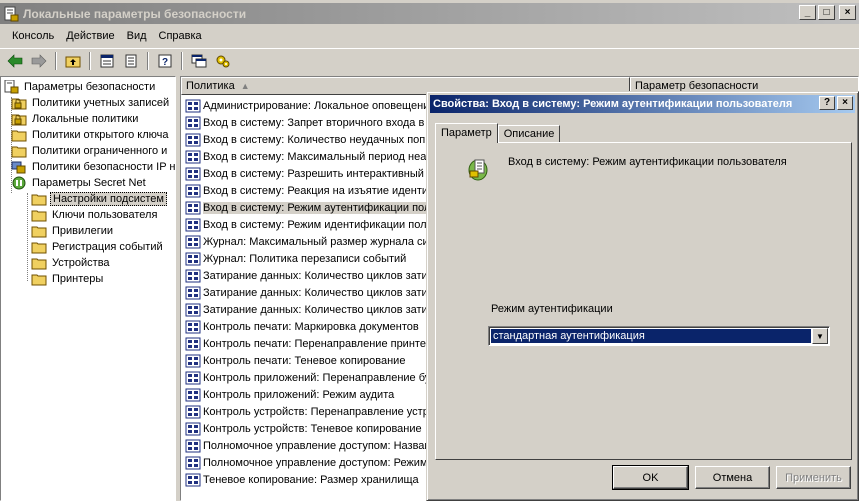 The width and height of the screenshot is (859, 501). I want to click on back-button, so click(15, 60).